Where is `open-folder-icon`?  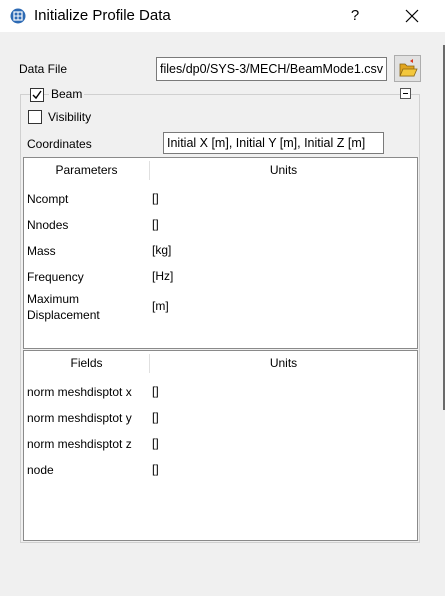
open-folder-icon is located at coordinates (408, 68).